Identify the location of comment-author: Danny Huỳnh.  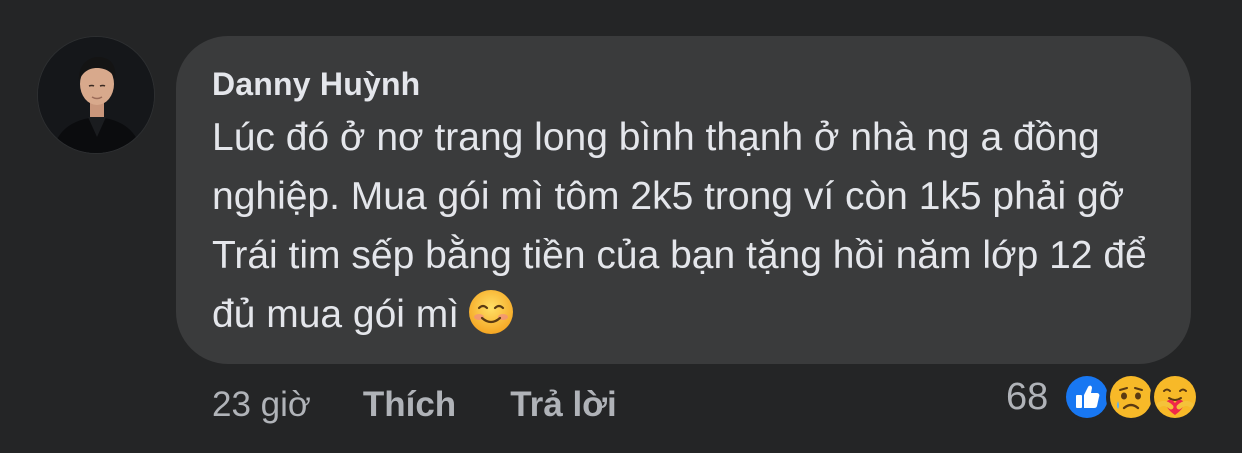
(683, 84).